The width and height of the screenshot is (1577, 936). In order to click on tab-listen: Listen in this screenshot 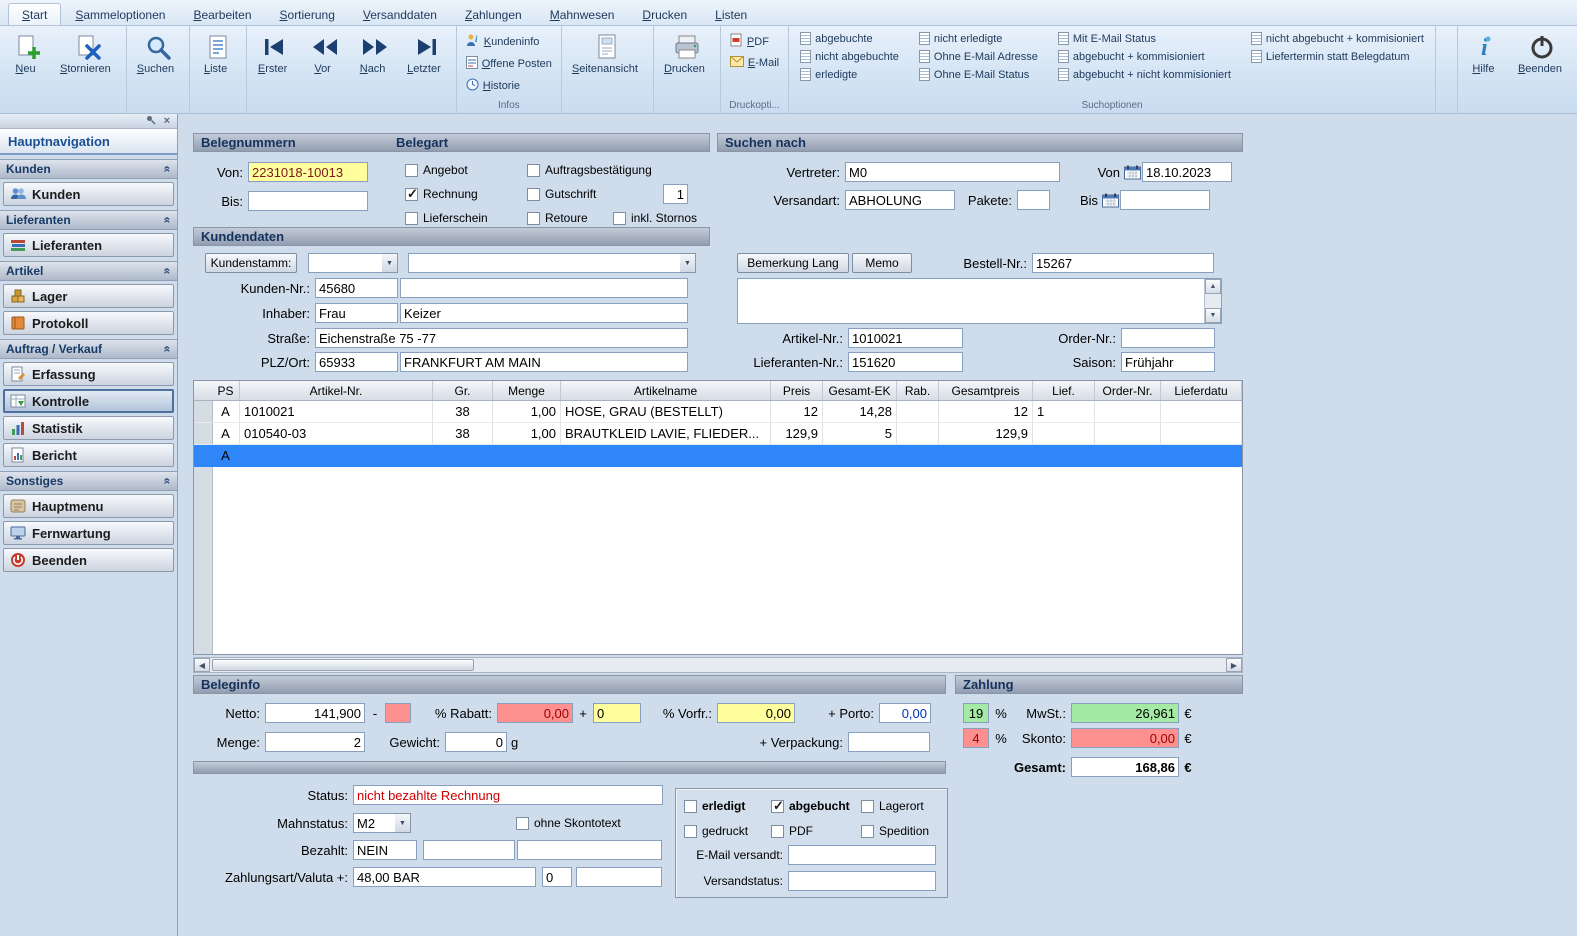, I will do `click(731, 14)`.